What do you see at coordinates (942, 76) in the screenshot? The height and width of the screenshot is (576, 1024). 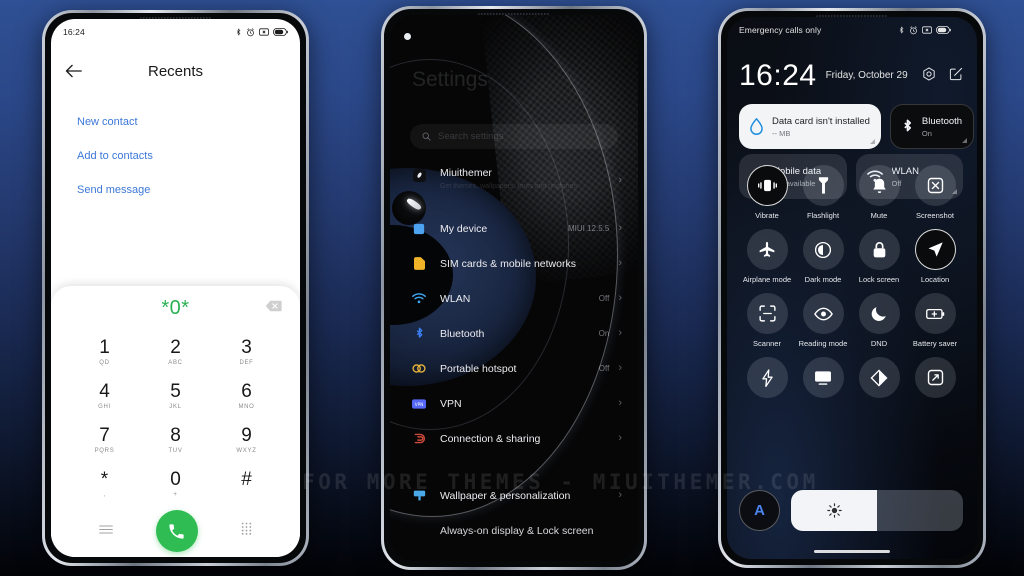 I see `header-icons` at bounding box center [942, 76].